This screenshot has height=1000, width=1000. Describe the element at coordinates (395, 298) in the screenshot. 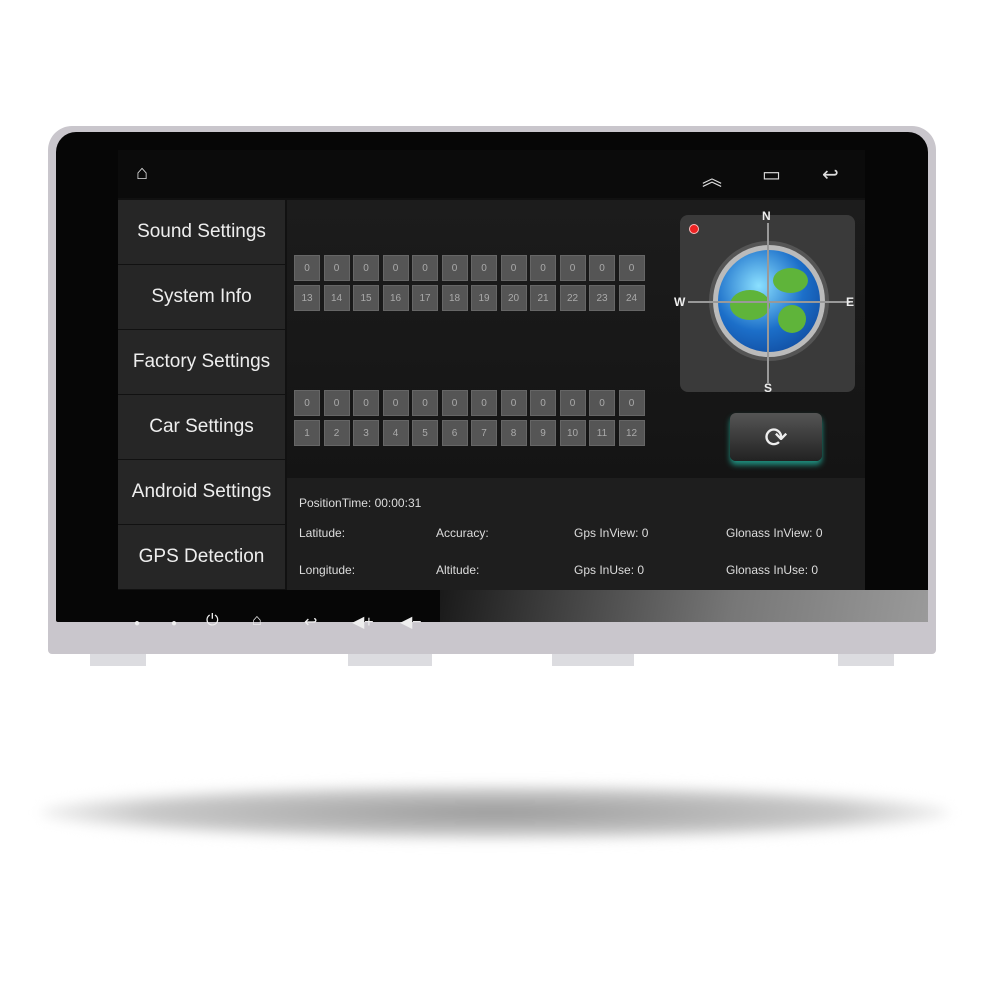

I see `satellite-id-cell: 16` at that location.